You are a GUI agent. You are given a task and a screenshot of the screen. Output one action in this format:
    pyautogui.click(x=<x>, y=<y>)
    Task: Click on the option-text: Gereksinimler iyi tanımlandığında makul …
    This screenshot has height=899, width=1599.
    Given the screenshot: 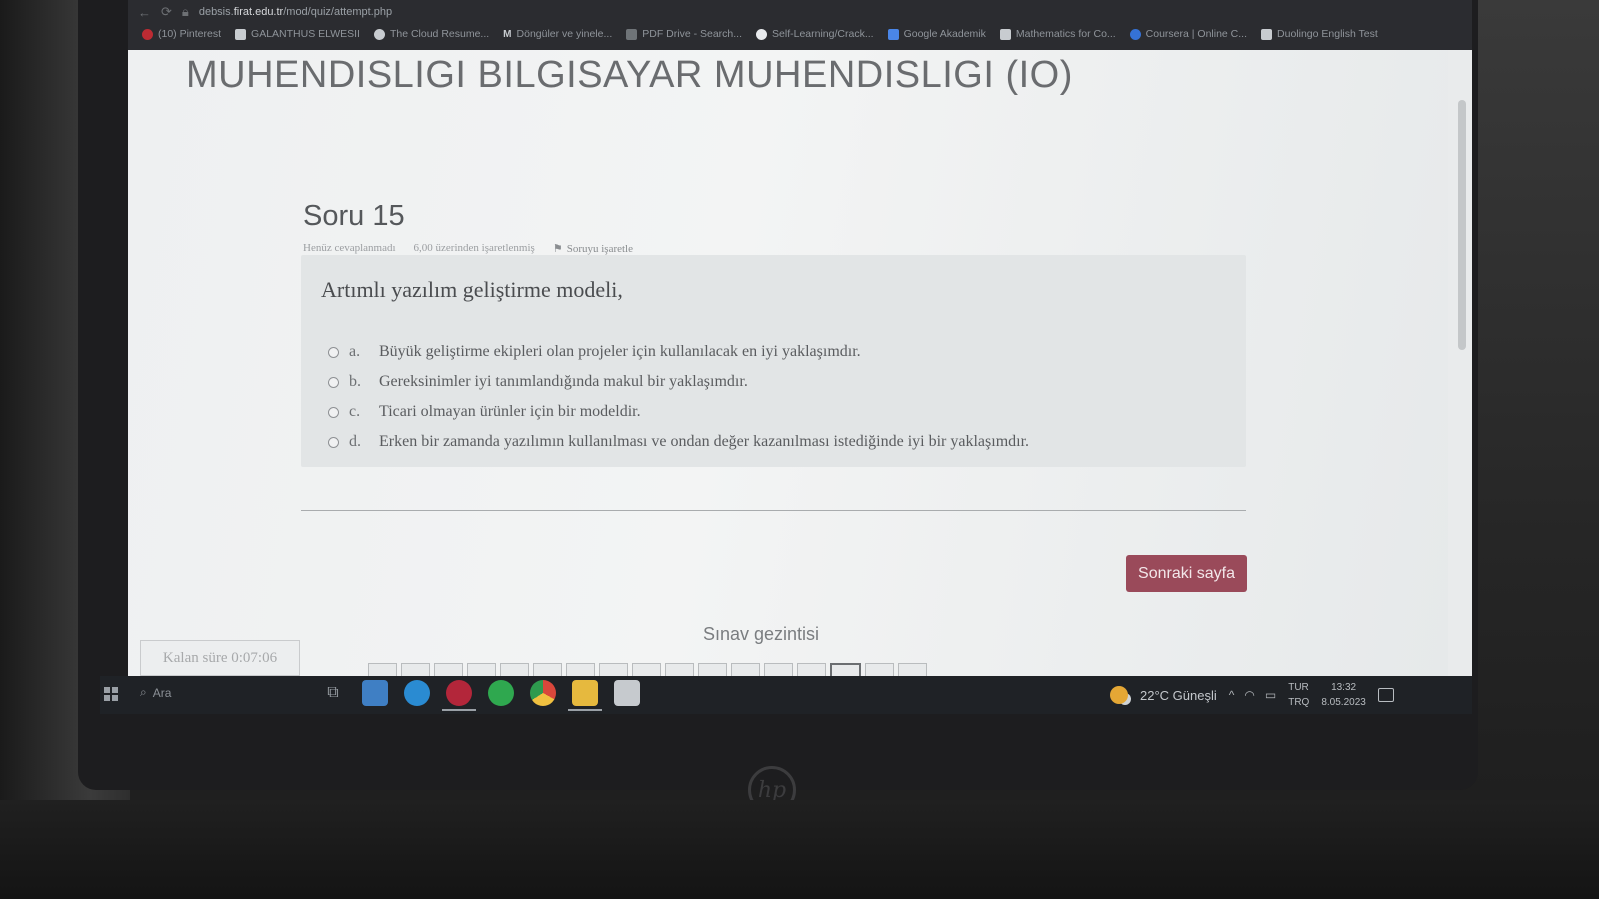 What is the action you would take?
    pyautogui.click(x=563, y=381)
    